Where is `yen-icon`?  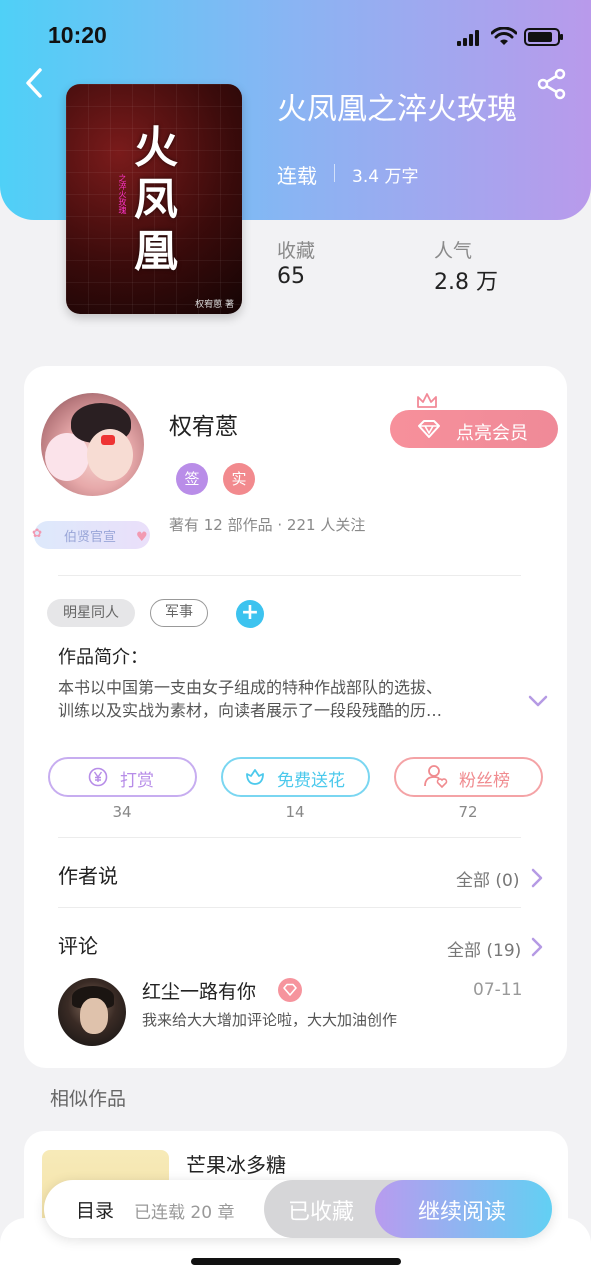 yen-icon is located at coordinates (98, 777).